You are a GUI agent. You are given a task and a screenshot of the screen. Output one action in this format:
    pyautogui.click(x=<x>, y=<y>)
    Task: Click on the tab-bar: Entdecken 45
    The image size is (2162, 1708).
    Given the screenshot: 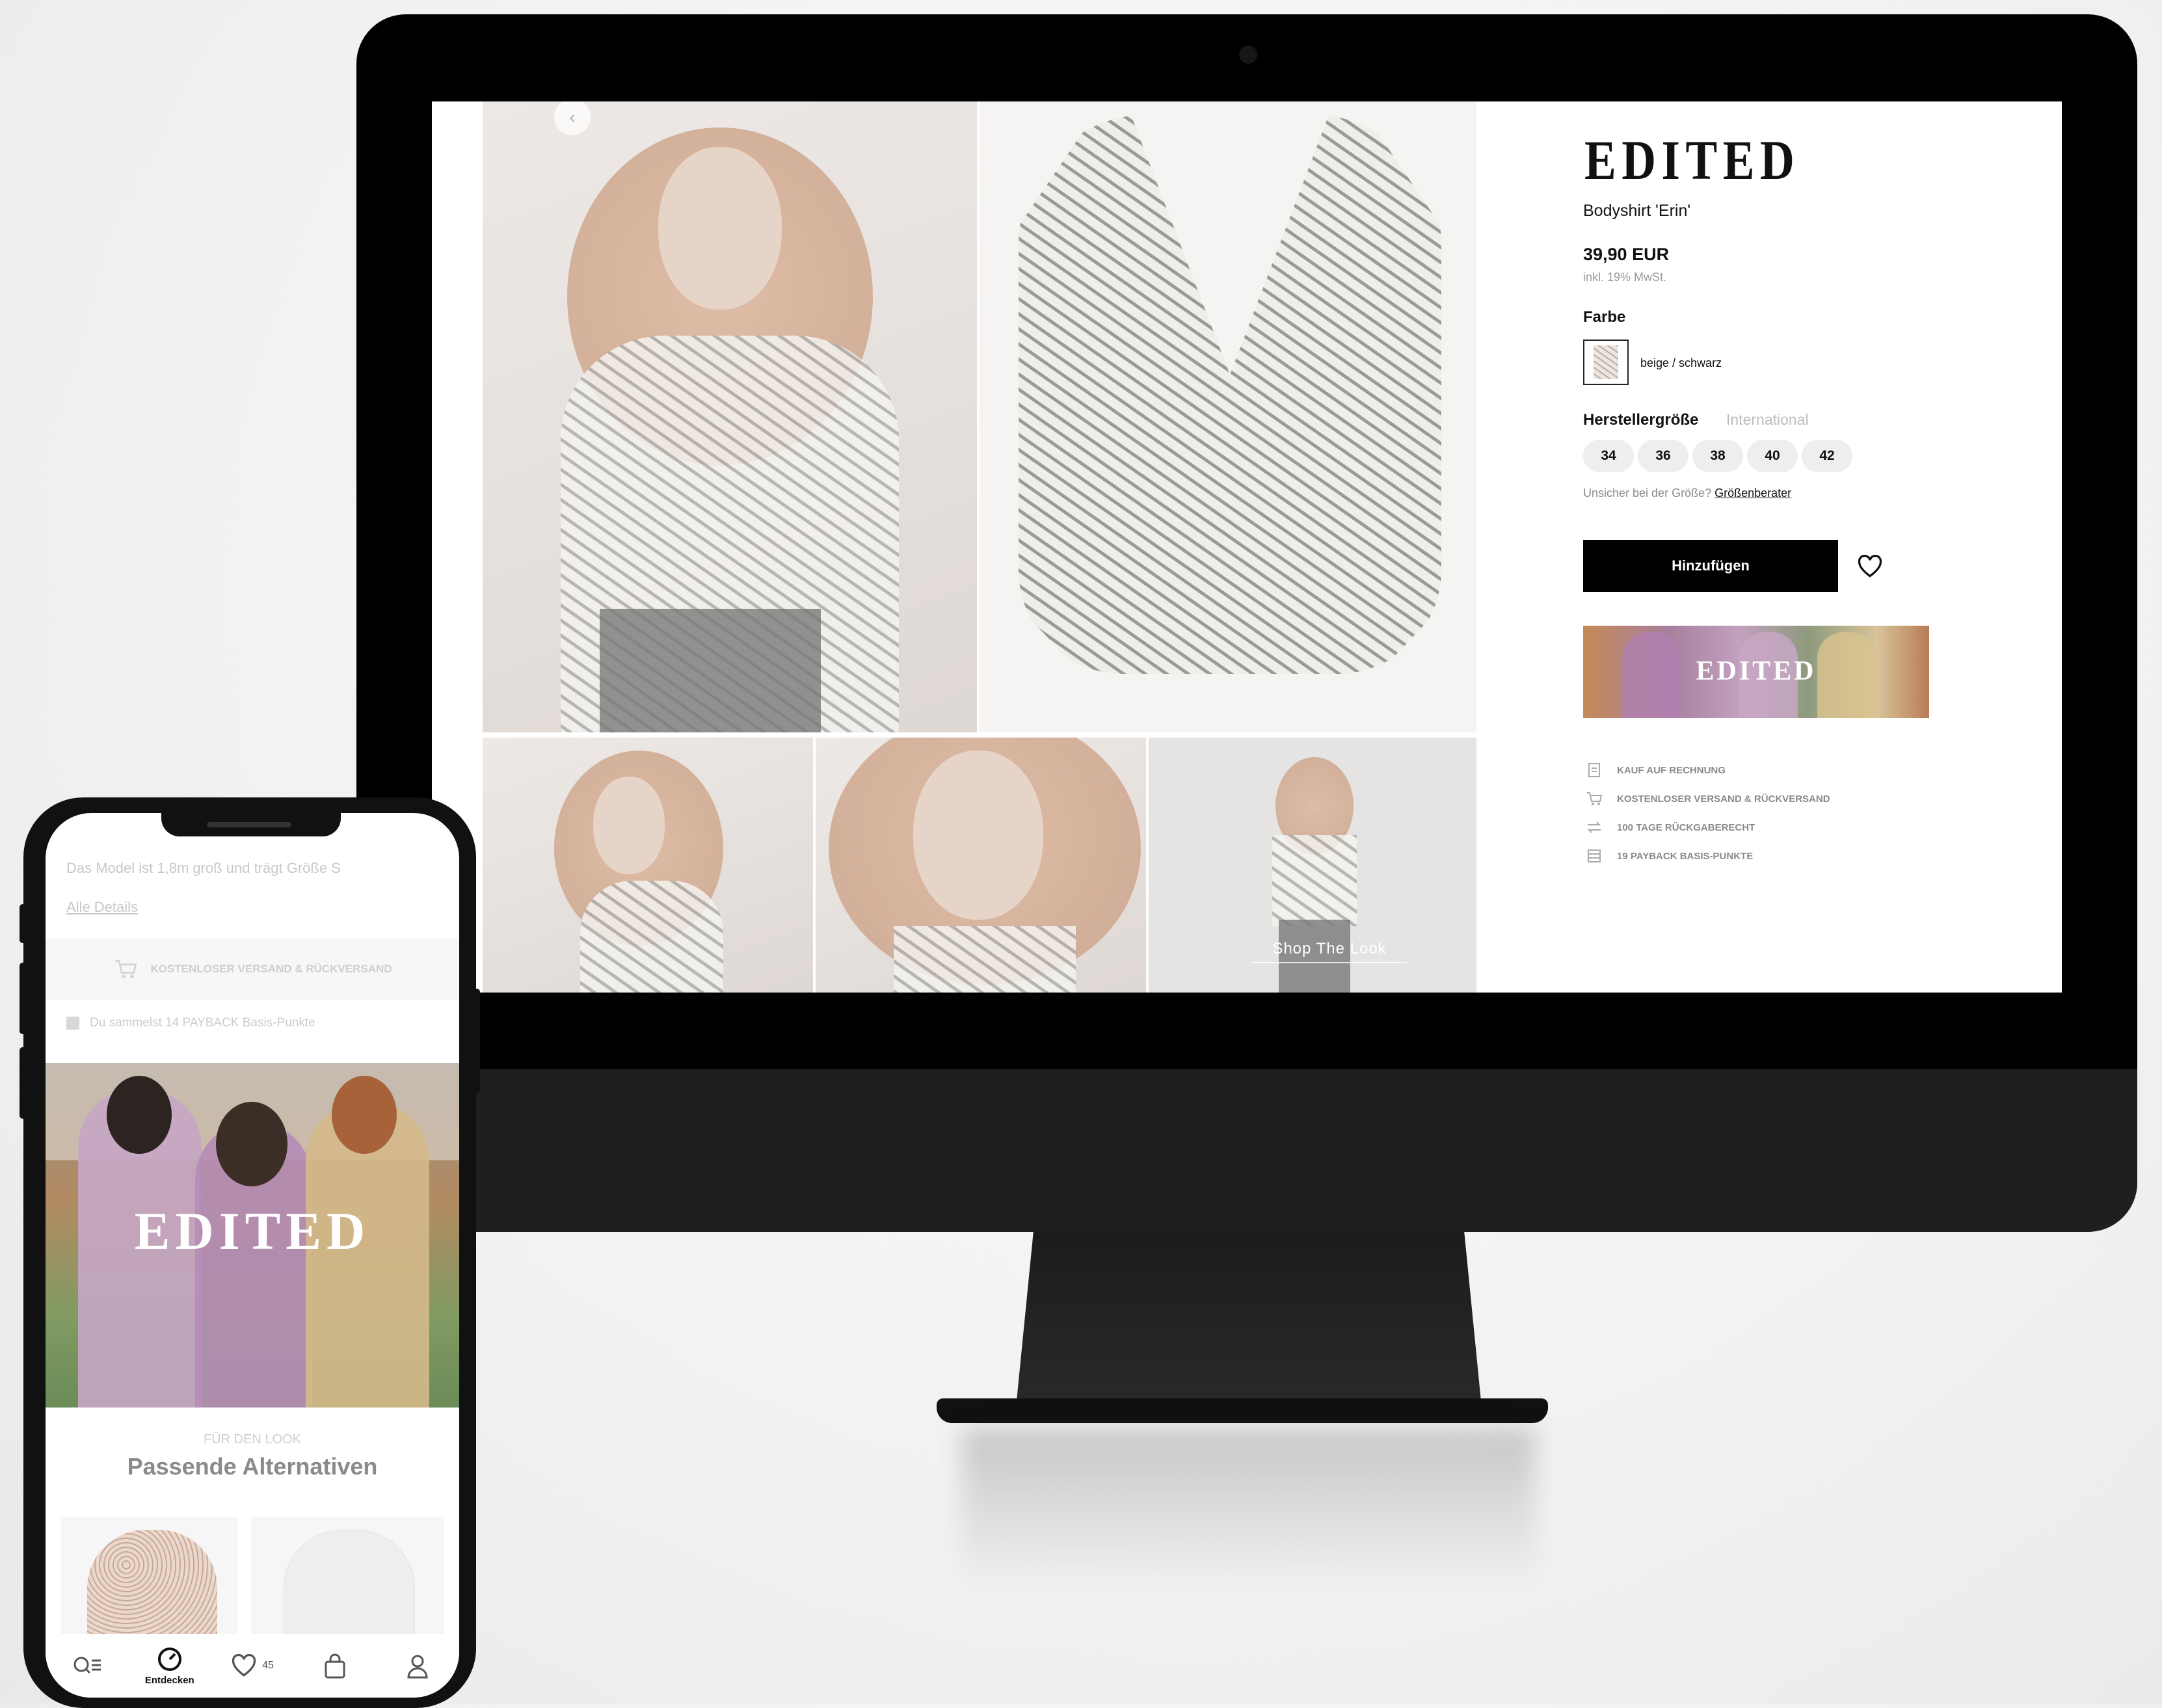 What is the action you would take?
    pyautogui.click(x=252, y=1666)
    